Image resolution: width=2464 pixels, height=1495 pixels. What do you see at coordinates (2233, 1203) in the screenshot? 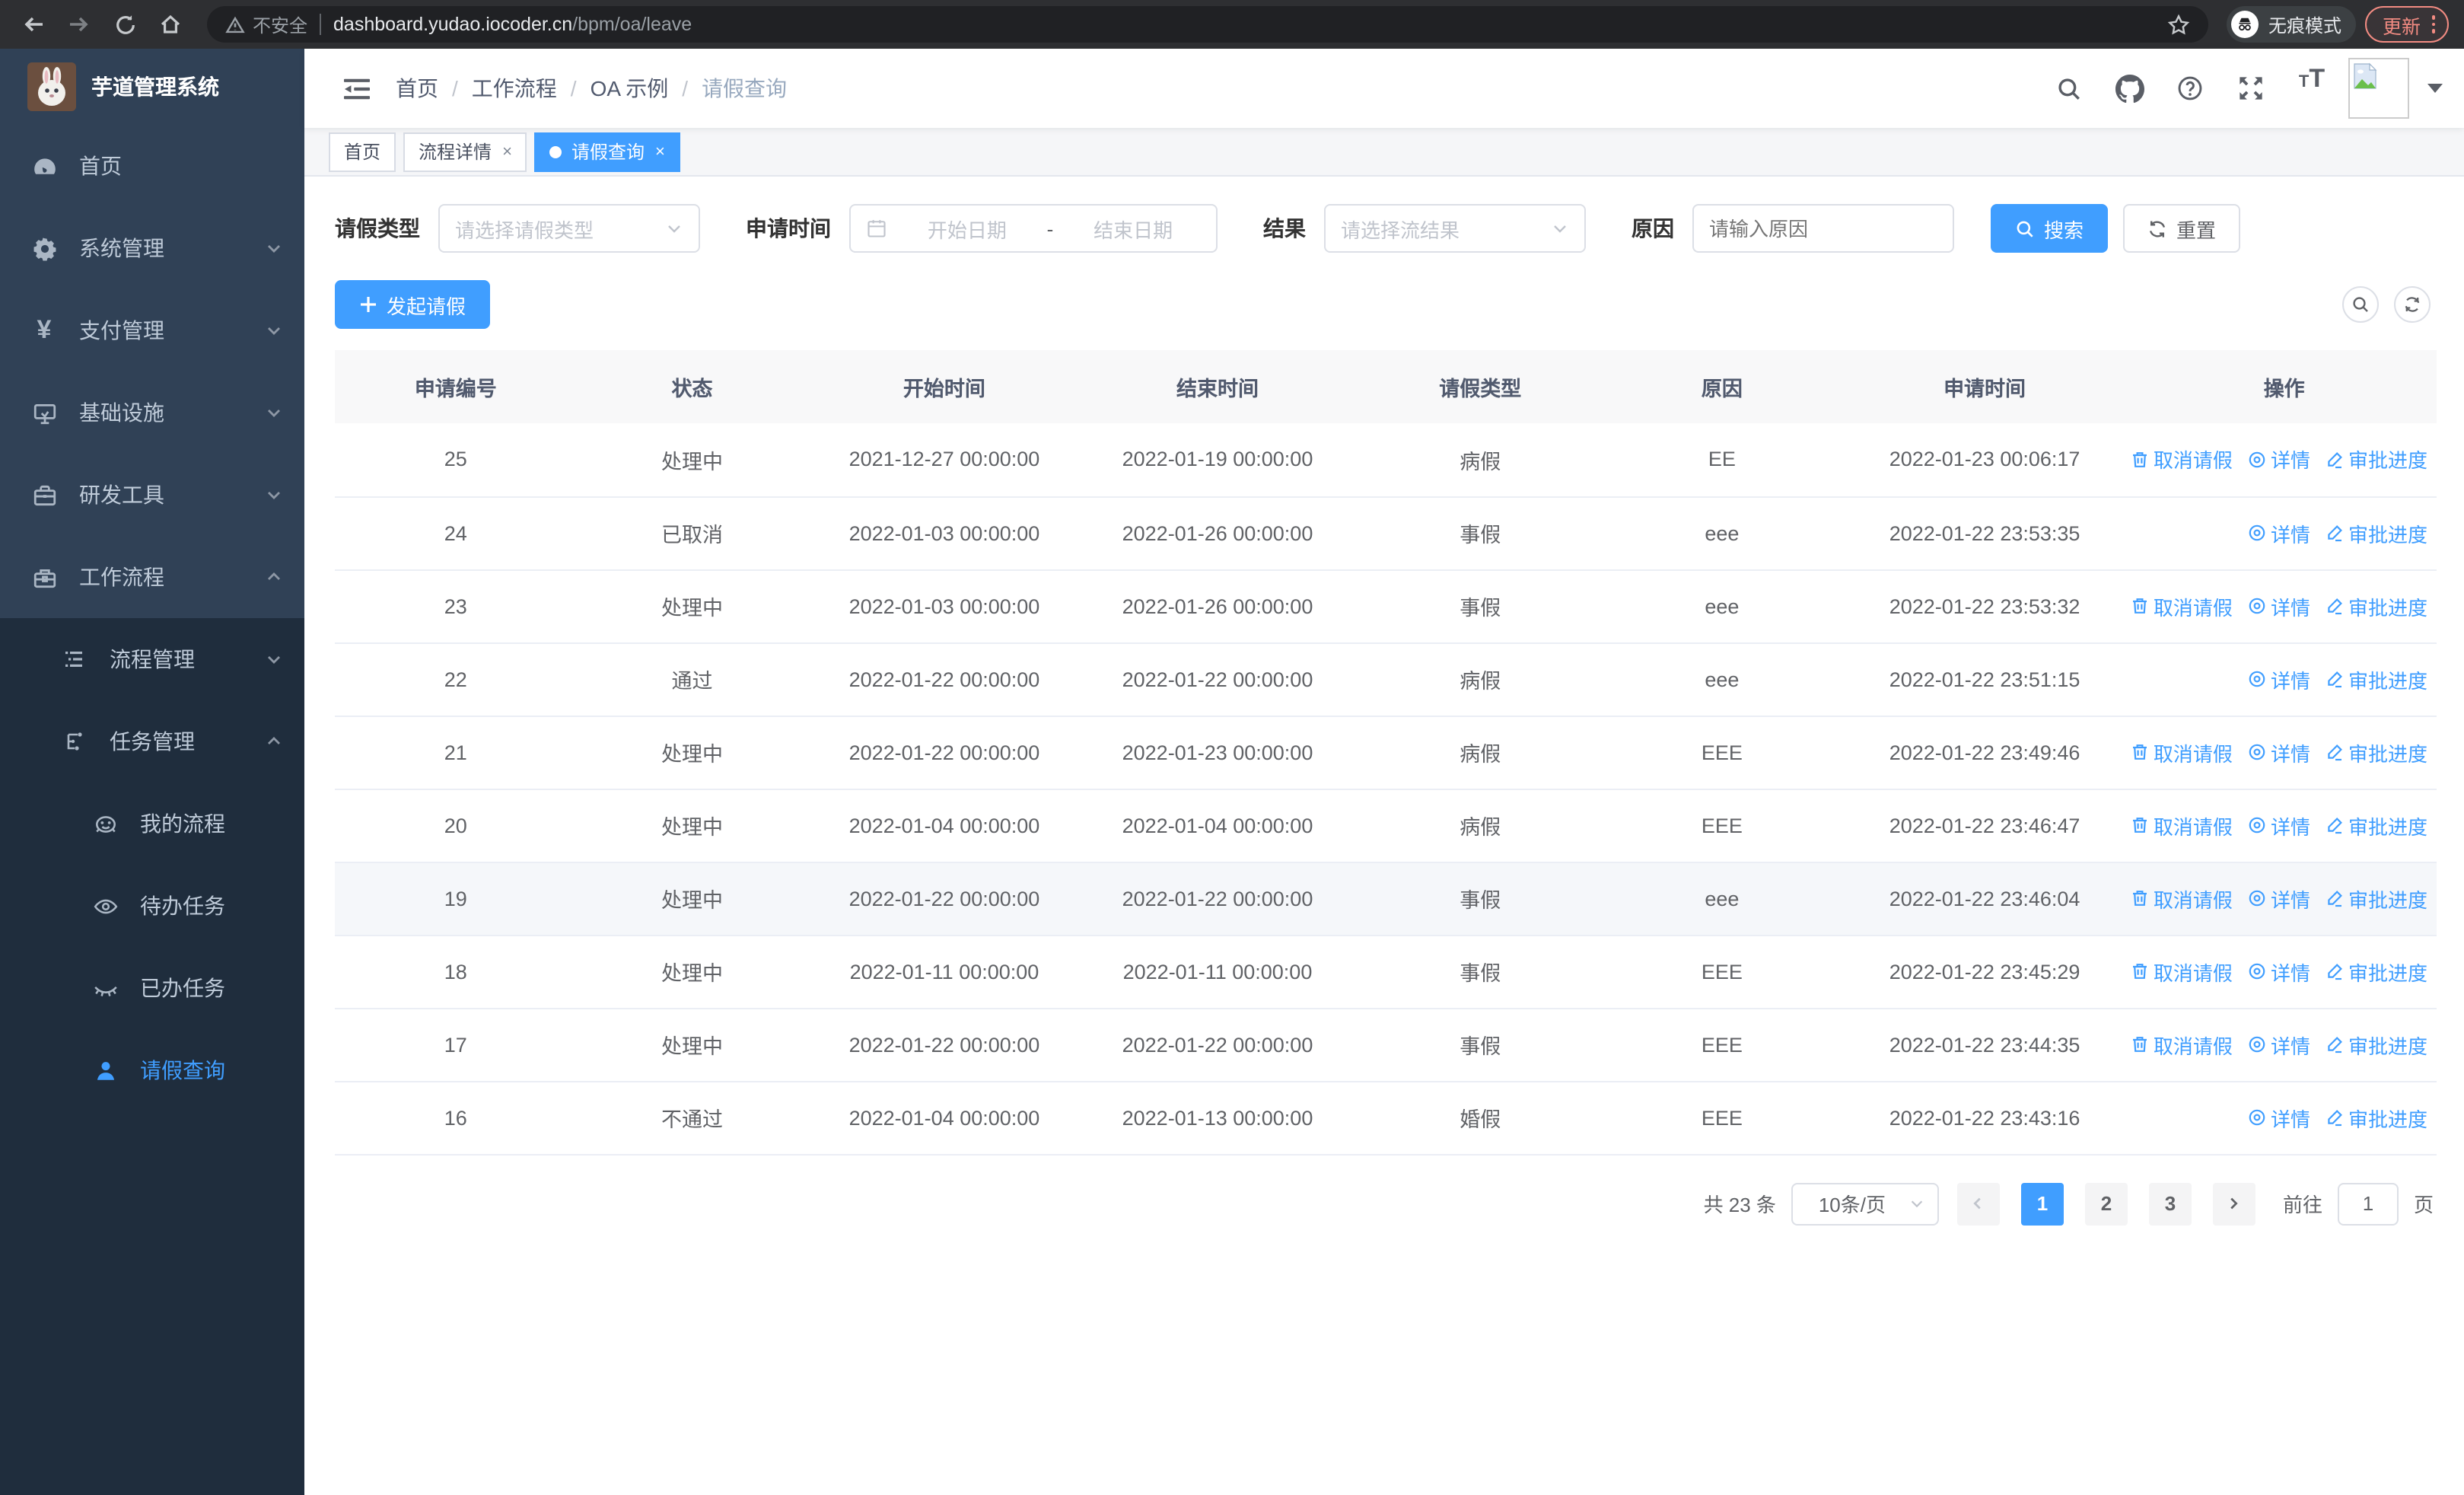
I see `next-page-button` at bounding box center [2233, 1203].